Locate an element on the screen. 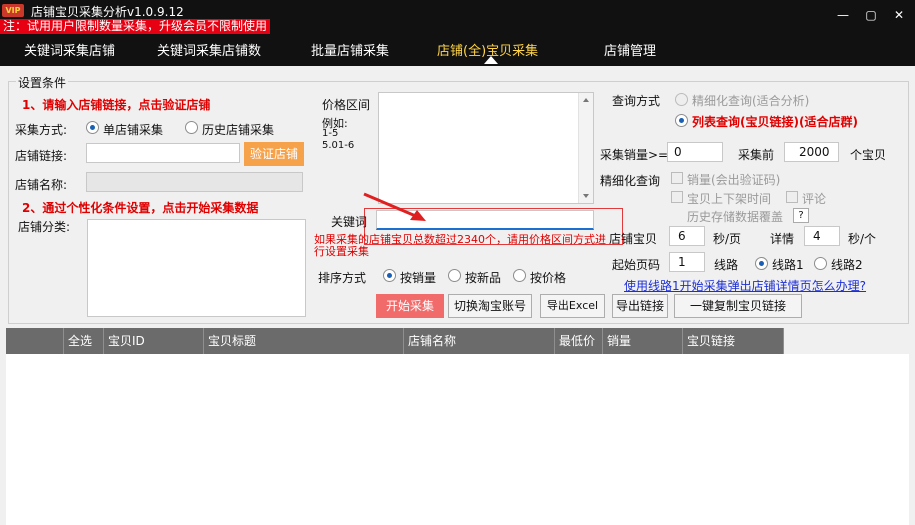 The height and width of the screenshot is (525, 915). sort-sales-label: 按销量 is located at coordinates (418, 277).